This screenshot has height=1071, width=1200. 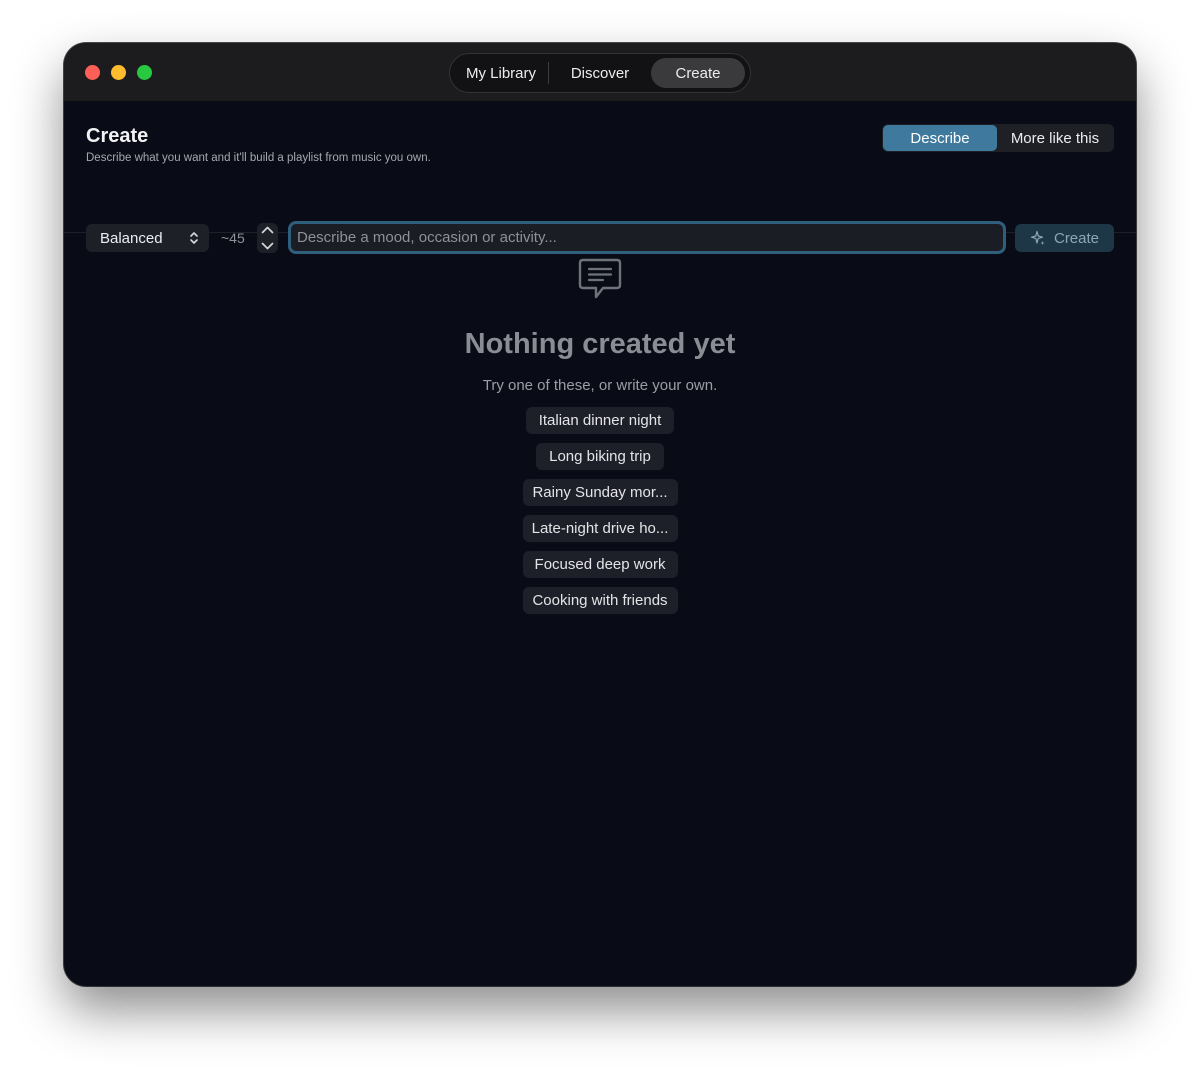 I want to click on tab-discover: Discover, so click(x=600, y=73).